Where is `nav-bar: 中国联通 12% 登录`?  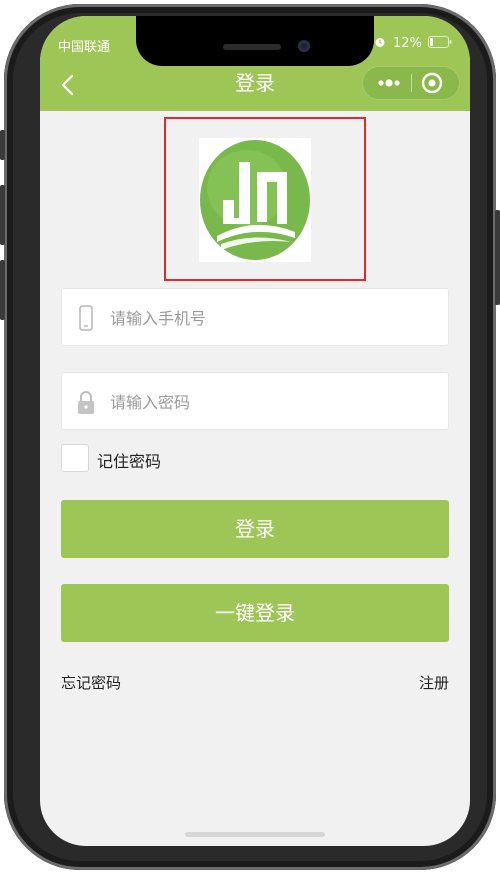 nav-bar: 中国联通 12% 登录 is located at coordinates (255, 63).